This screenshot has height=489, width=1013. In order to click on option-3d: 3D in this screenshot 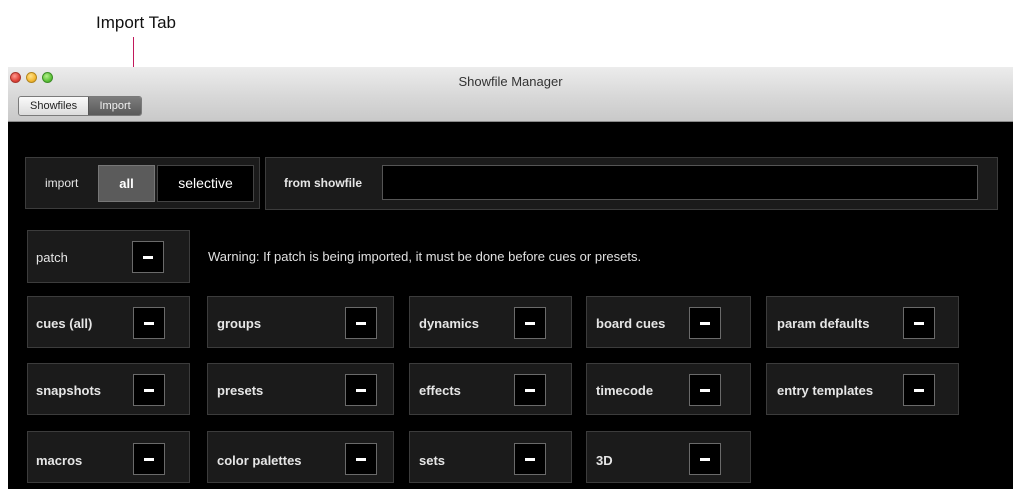, I will do `click(668, 457)`.